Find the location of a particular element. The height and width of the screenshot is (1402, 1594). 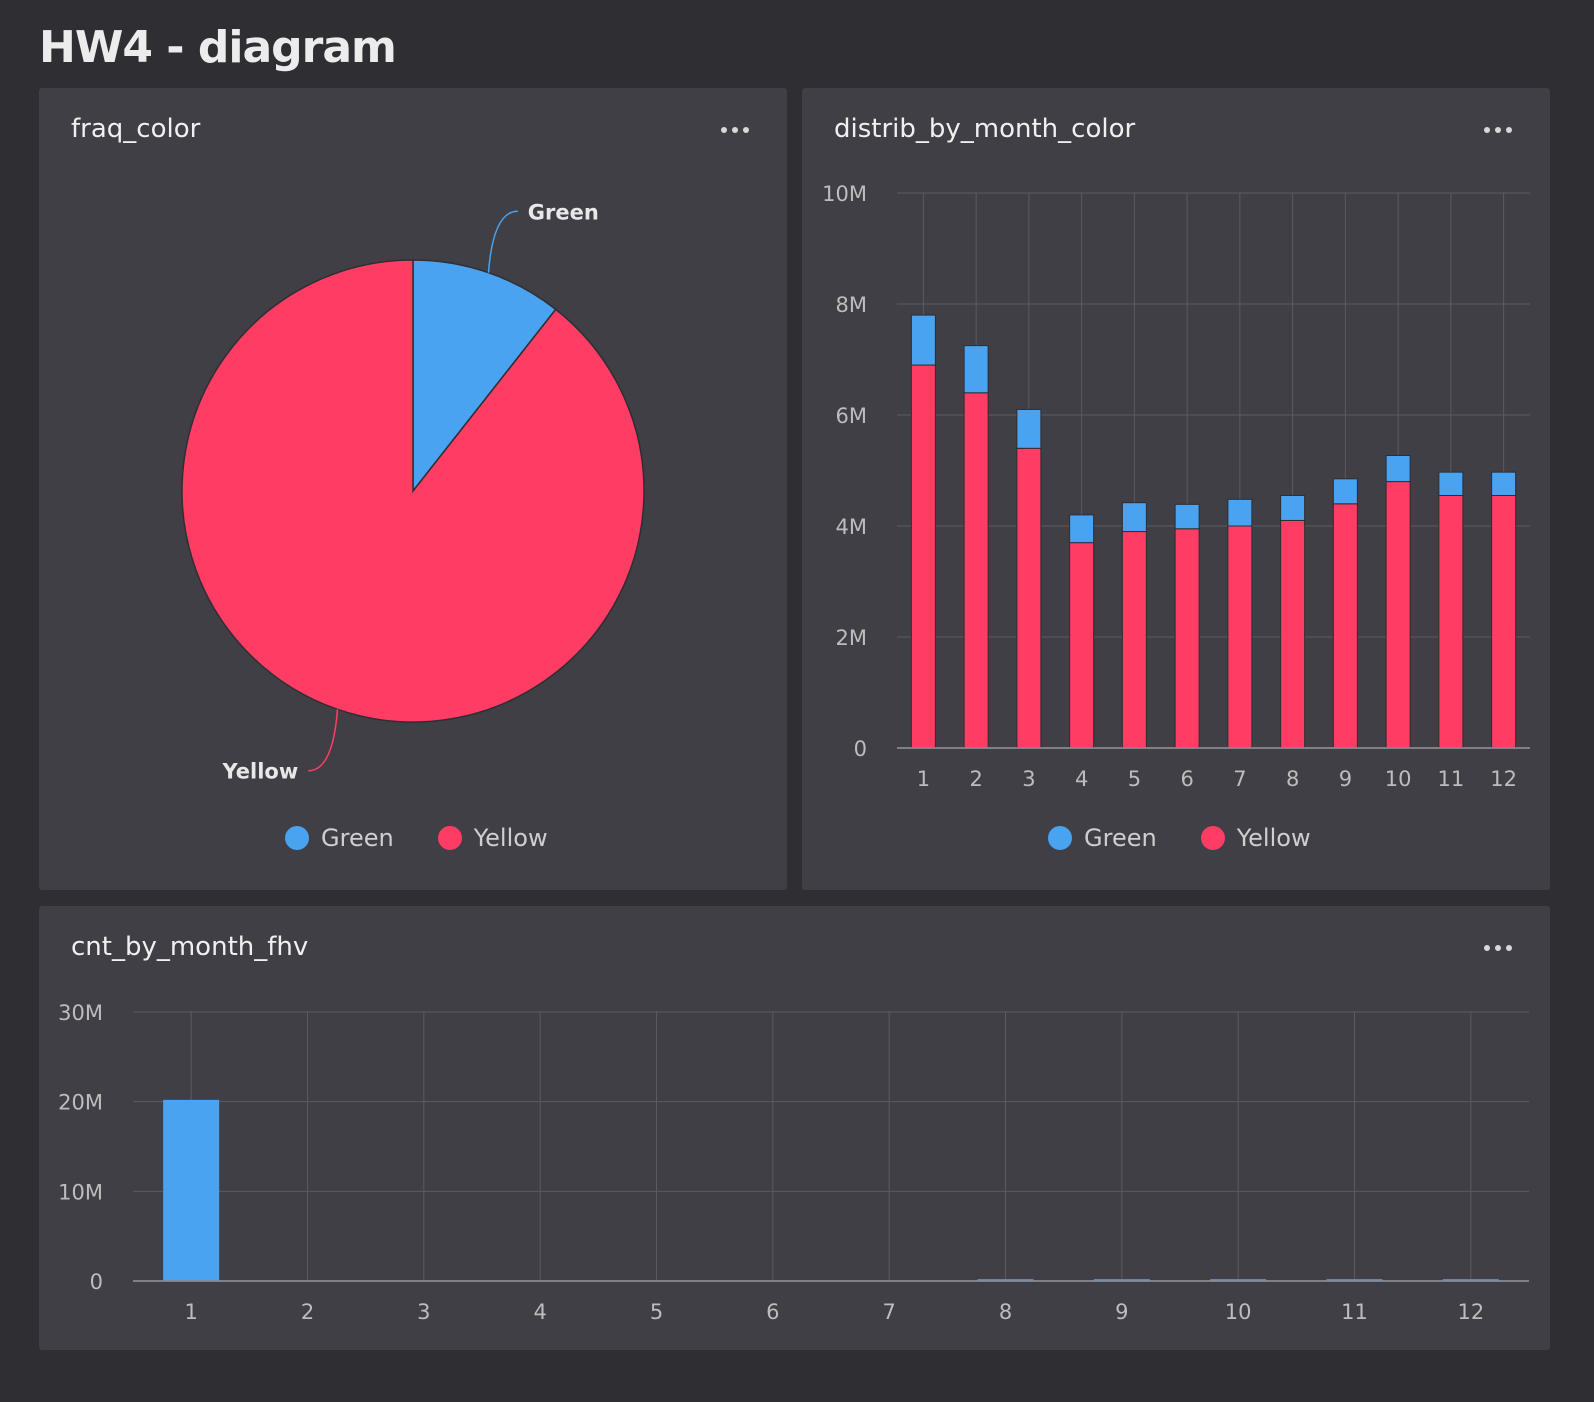

y-tick-label: 20M is located at coordinates (80, 1103).